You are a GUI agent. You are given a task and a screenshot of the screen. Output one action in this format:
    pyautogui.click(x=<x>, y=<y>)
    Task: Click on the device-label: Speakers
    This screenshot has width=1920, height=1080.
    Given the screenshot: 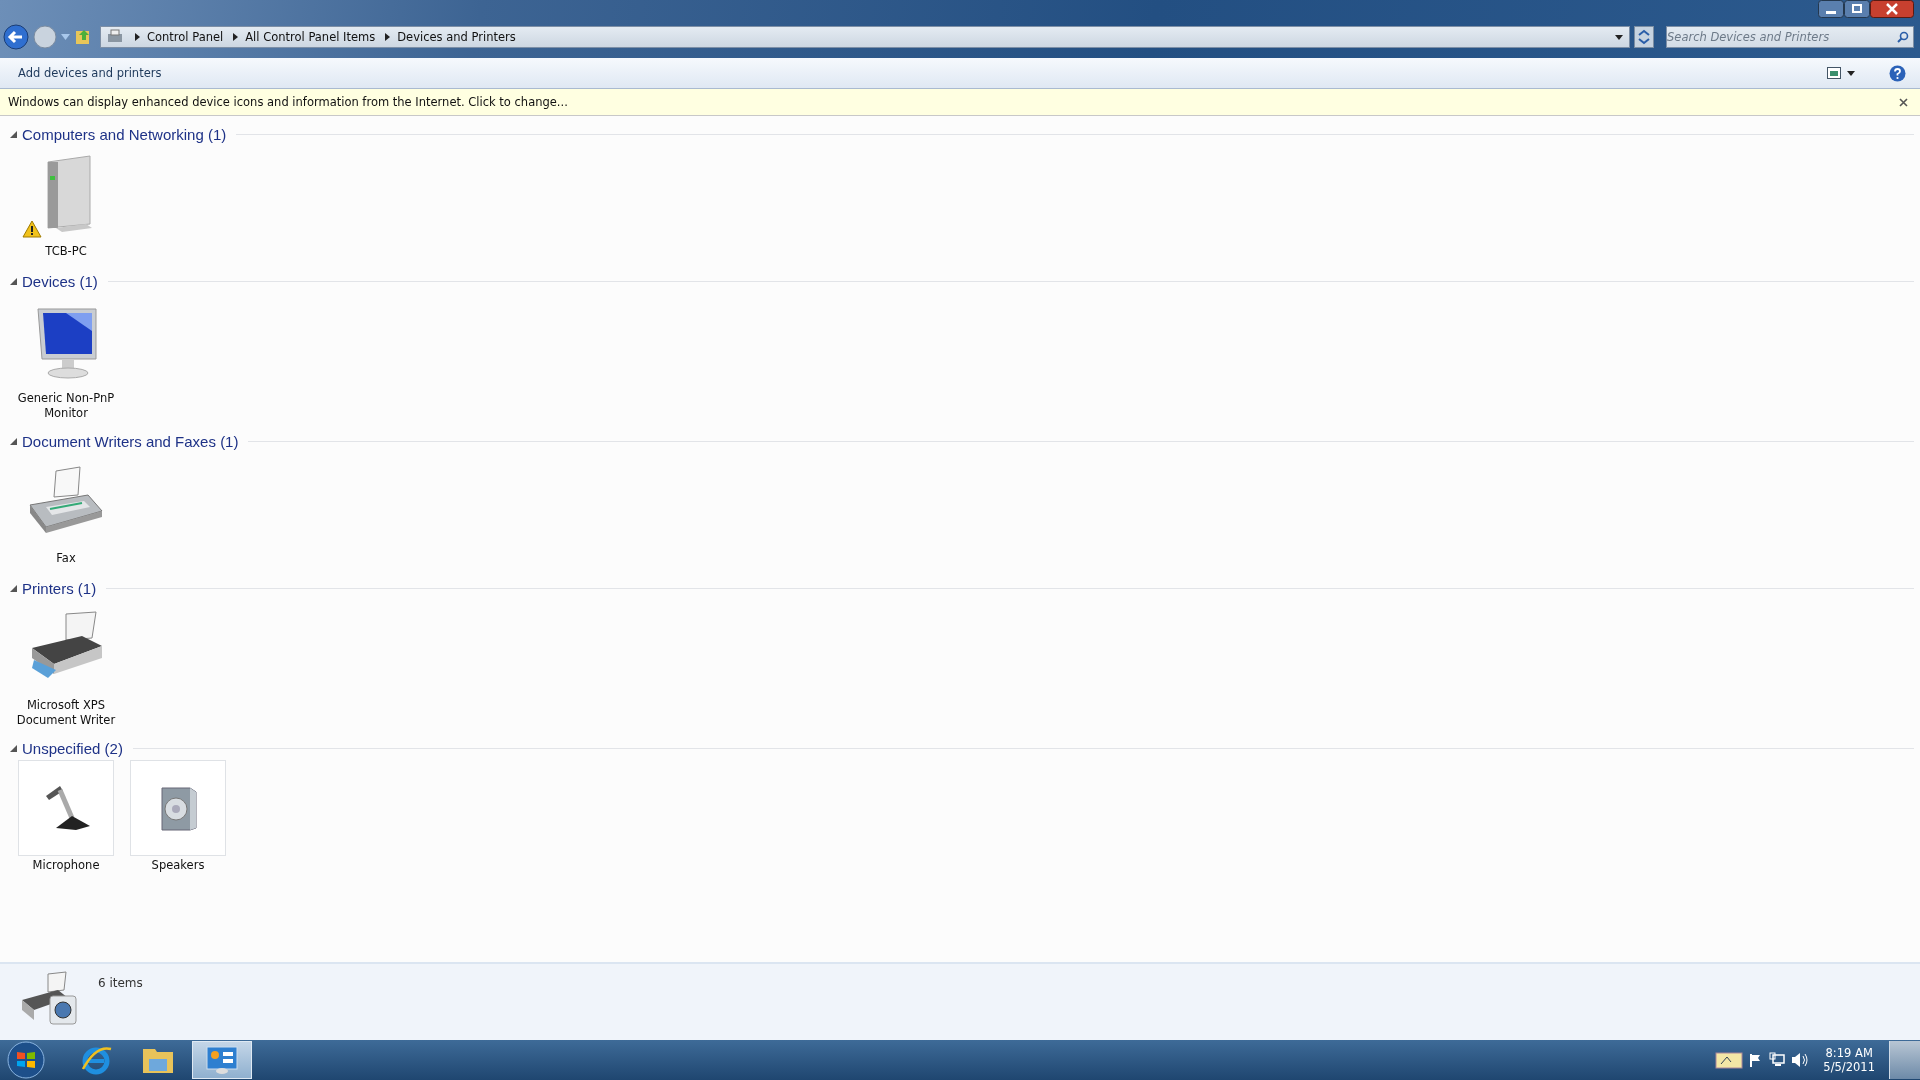 What is the action you would take?
    pyautogui.click(x=178, y=865)
    